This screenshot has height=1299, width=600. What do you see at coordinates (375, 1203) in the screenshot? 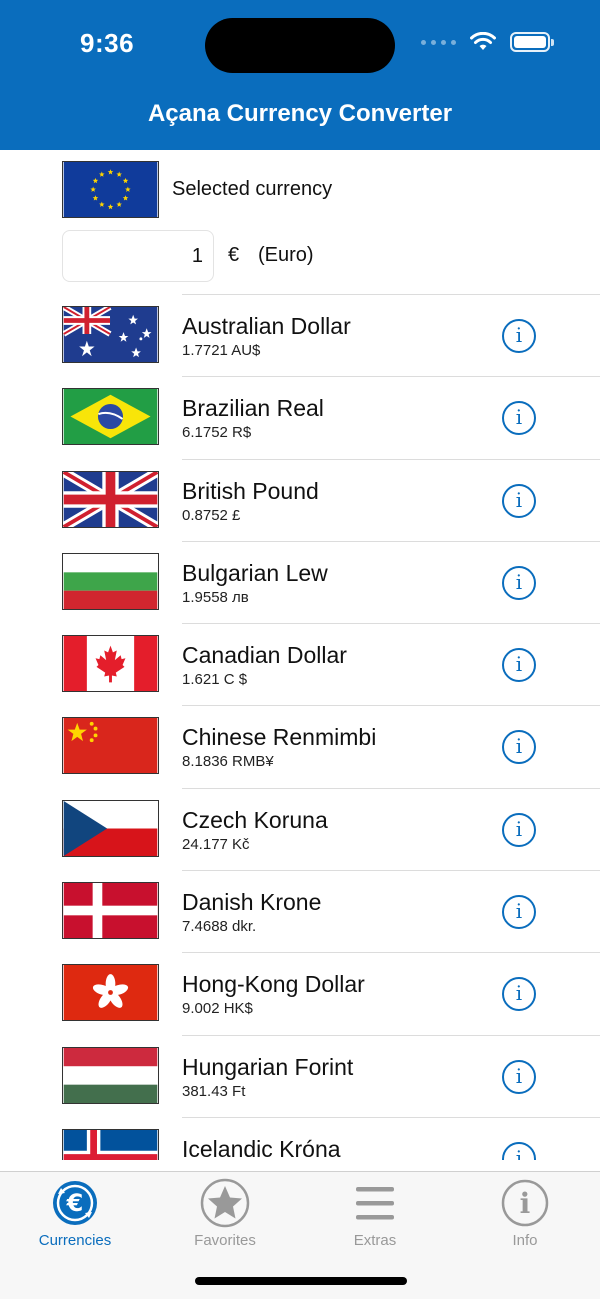
I see `menu-lines-icon` at bounding box center [375, 1203].